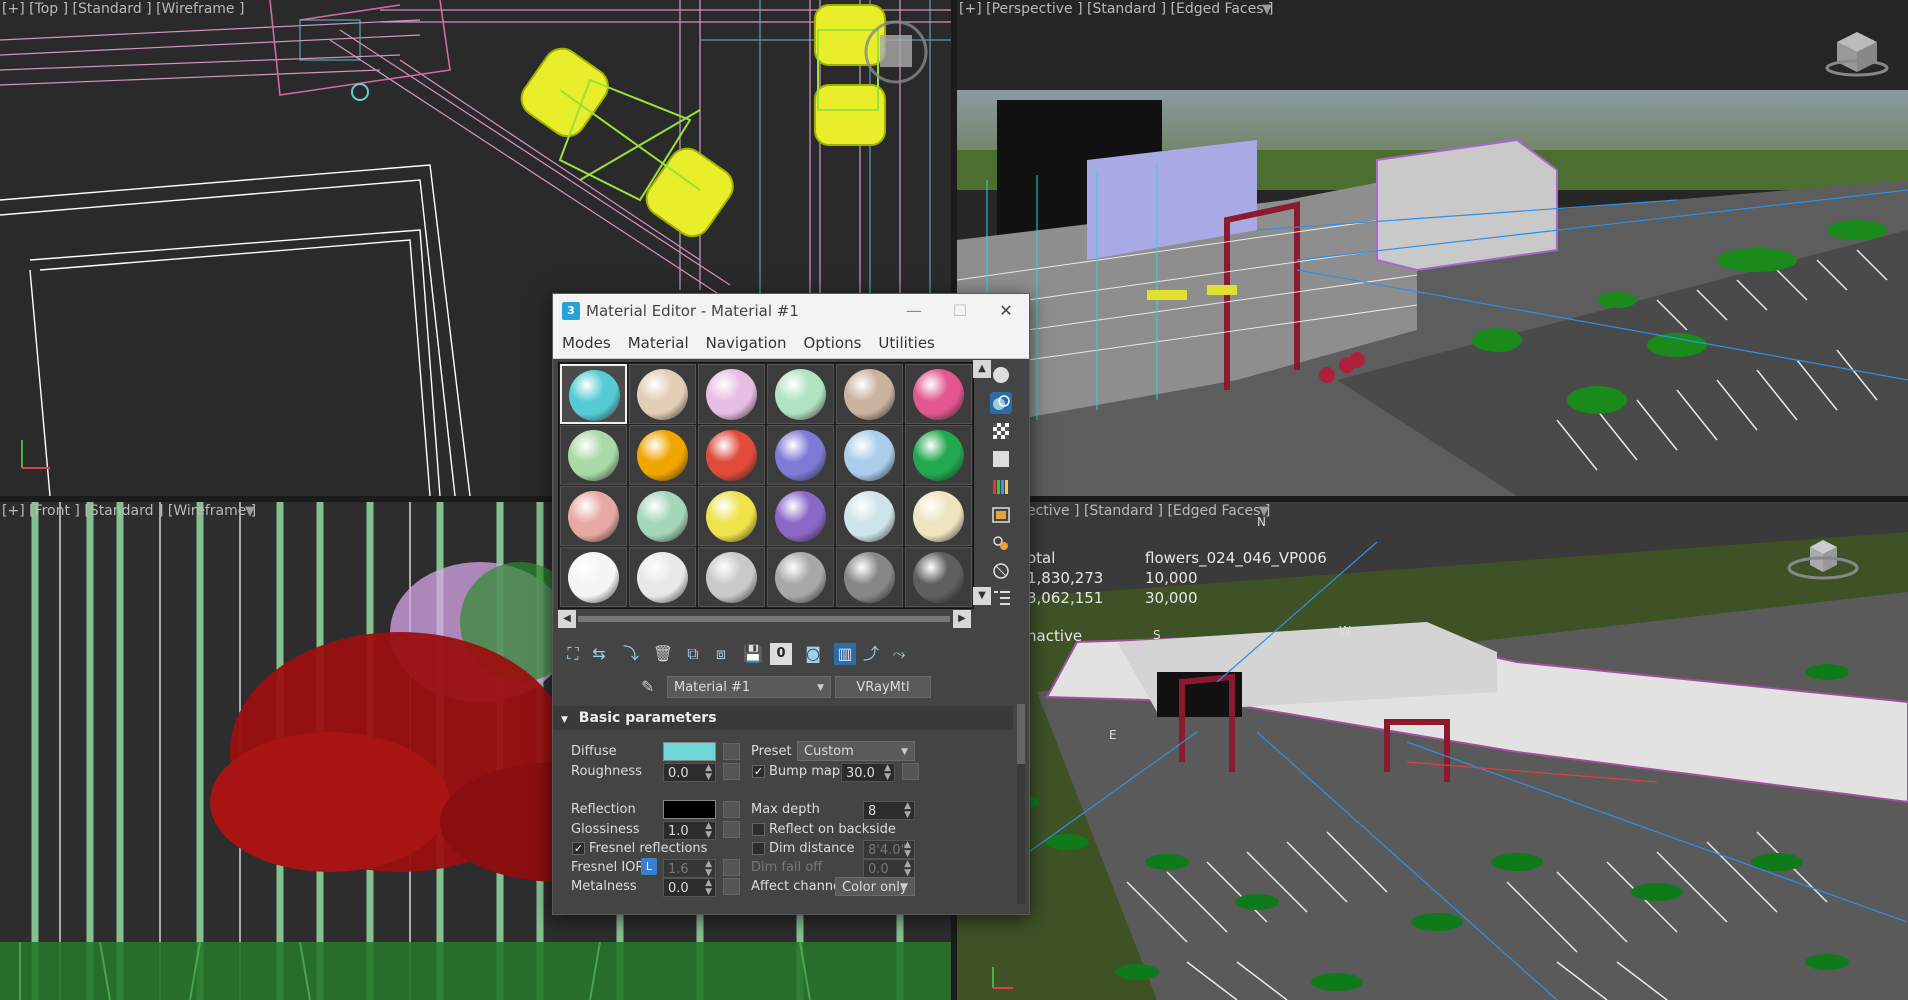  I want to click on slots-scroll-right: ▶, so click(962, 619).